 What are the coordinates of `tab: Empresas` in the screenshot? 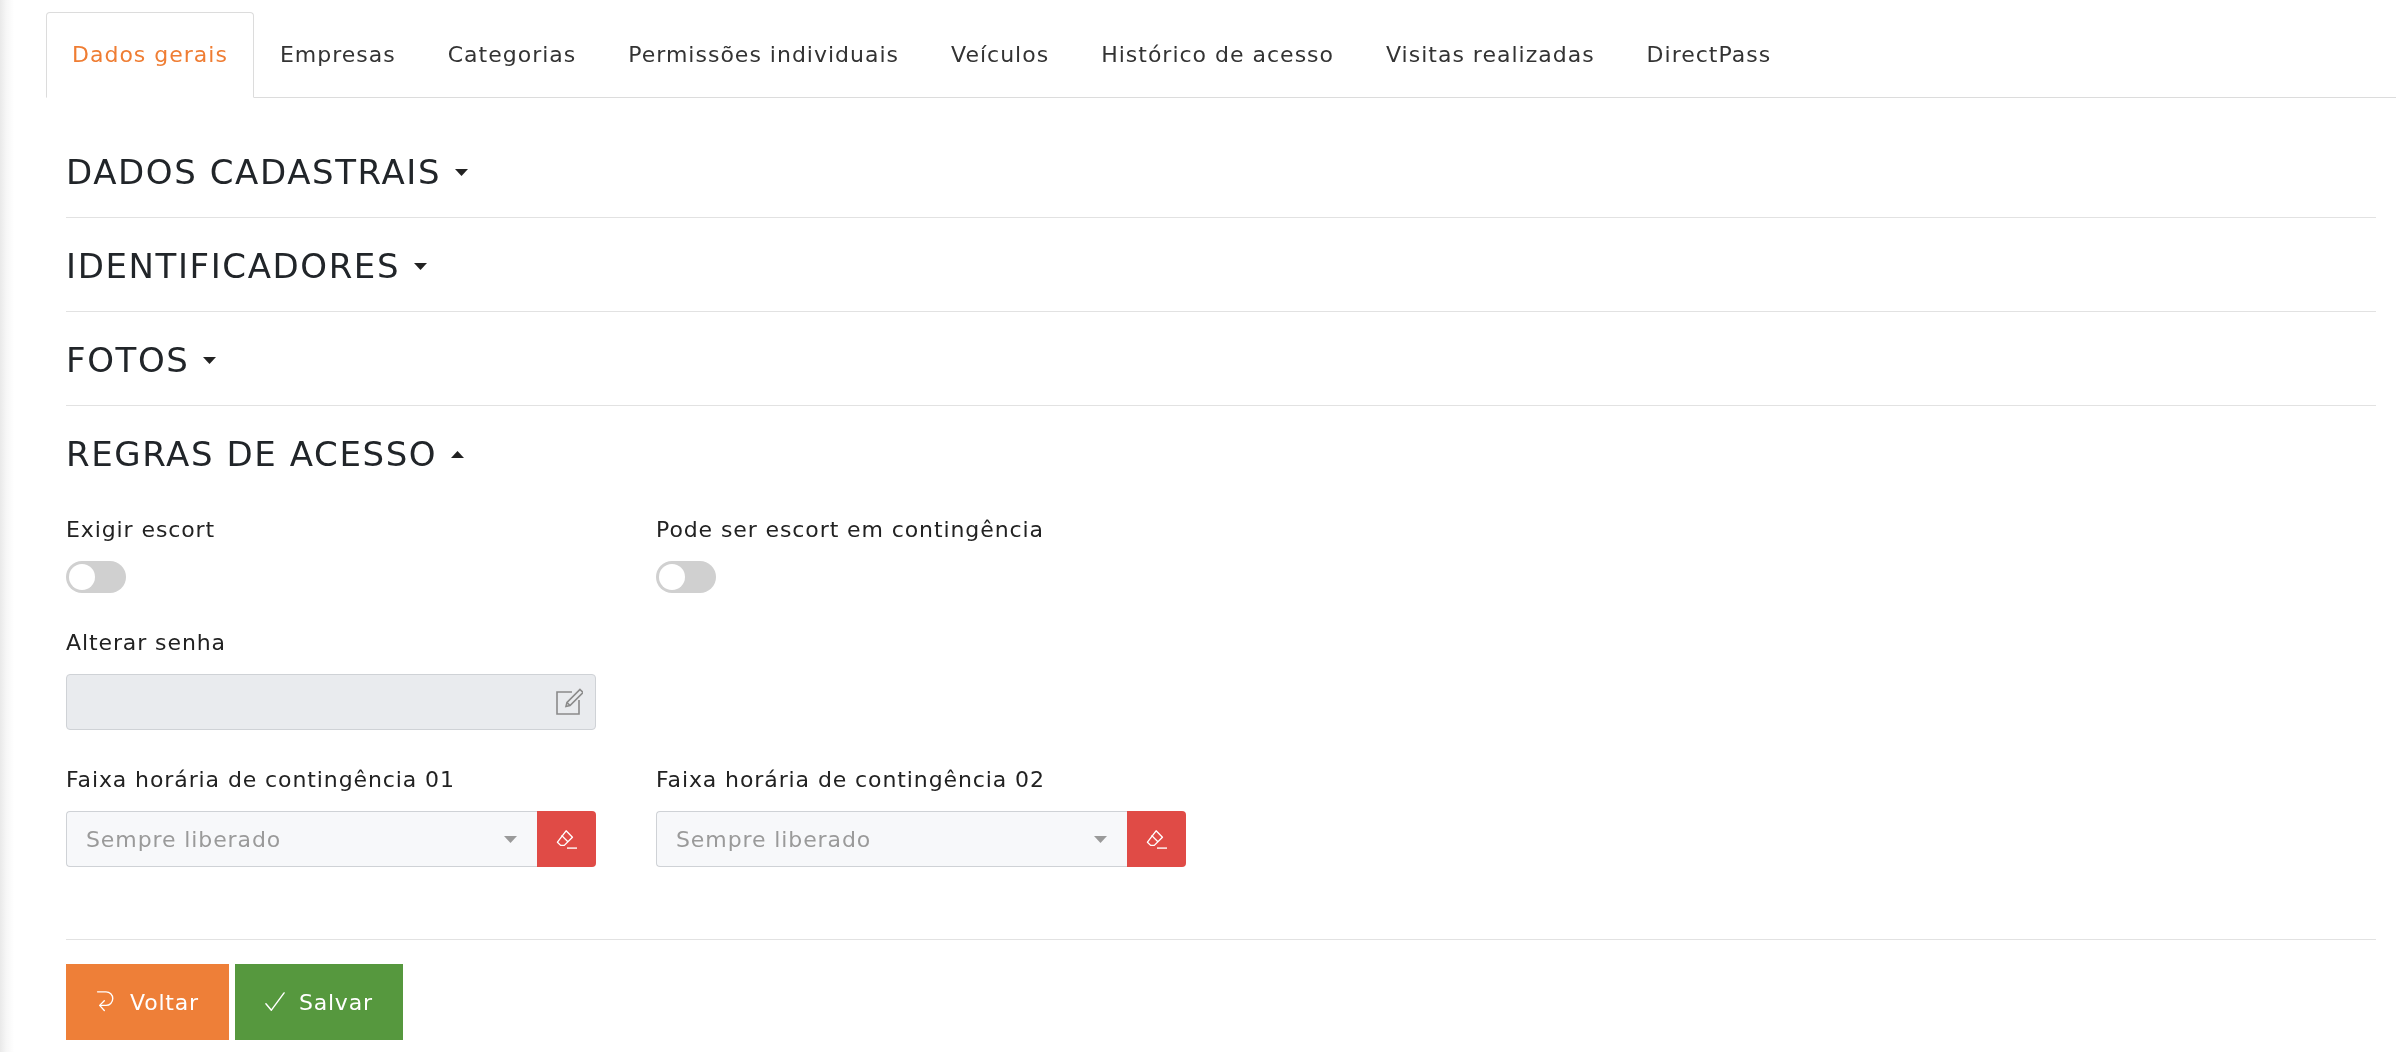 It's located at (337, 55).